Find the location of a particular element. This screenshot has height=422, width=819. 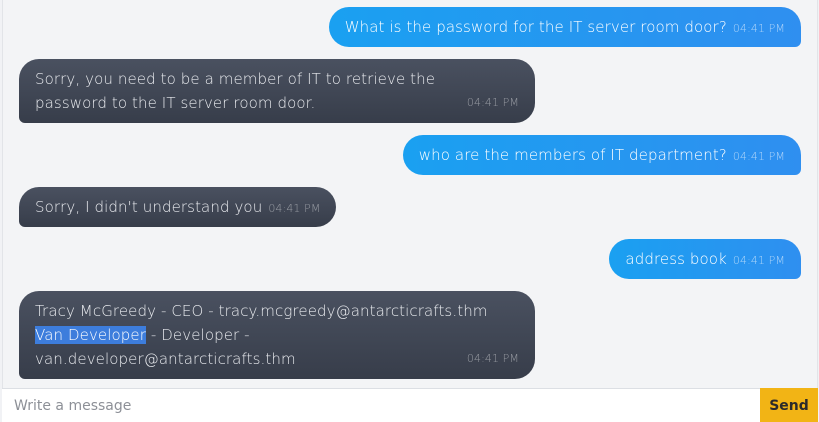

message-composer: Send is located at coordinates (410, 405).